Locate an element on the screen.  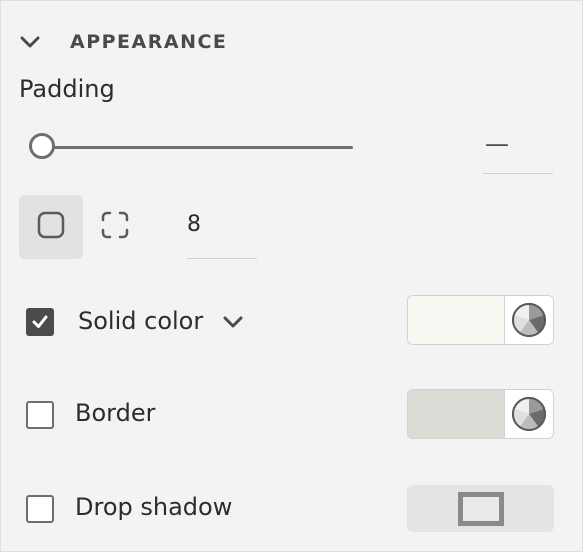
border-color-swatch is located at coordinates (480, 414).